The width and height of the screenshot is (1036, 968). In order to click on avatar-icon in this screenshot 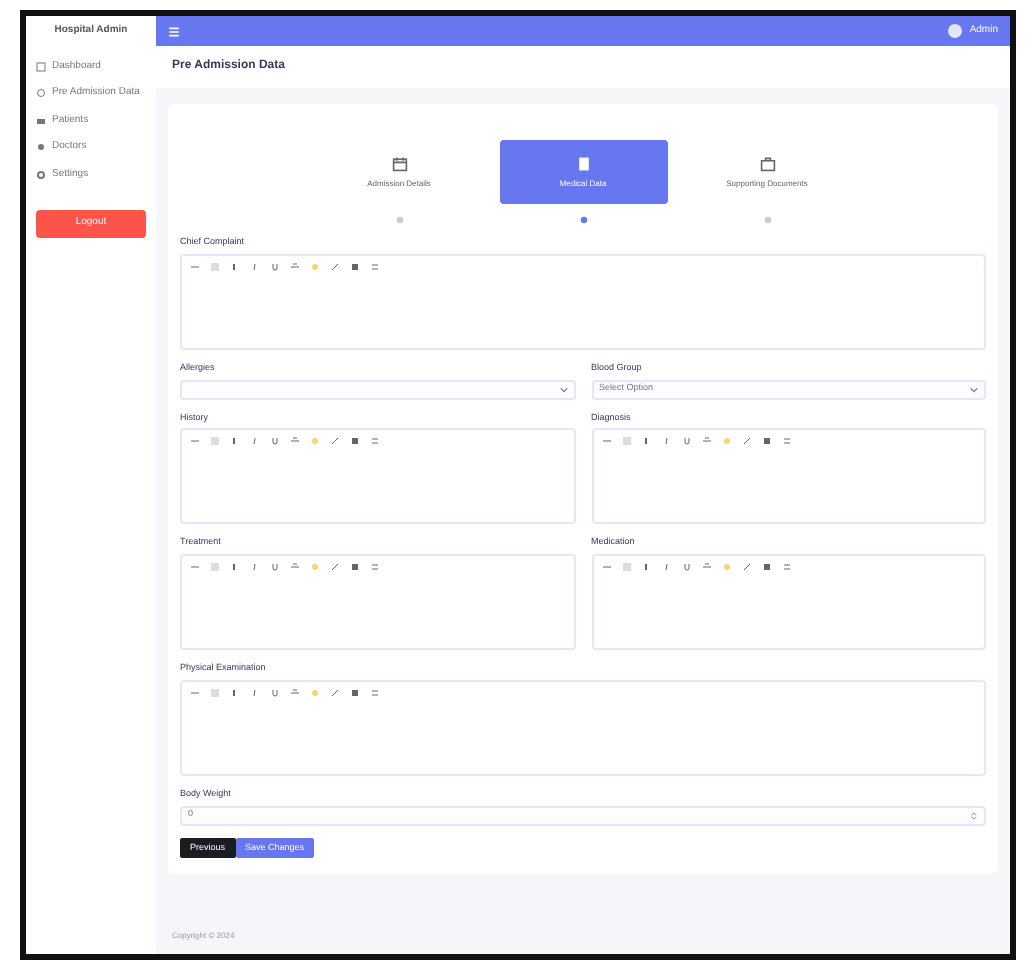, I will do `click(954, 31)`.